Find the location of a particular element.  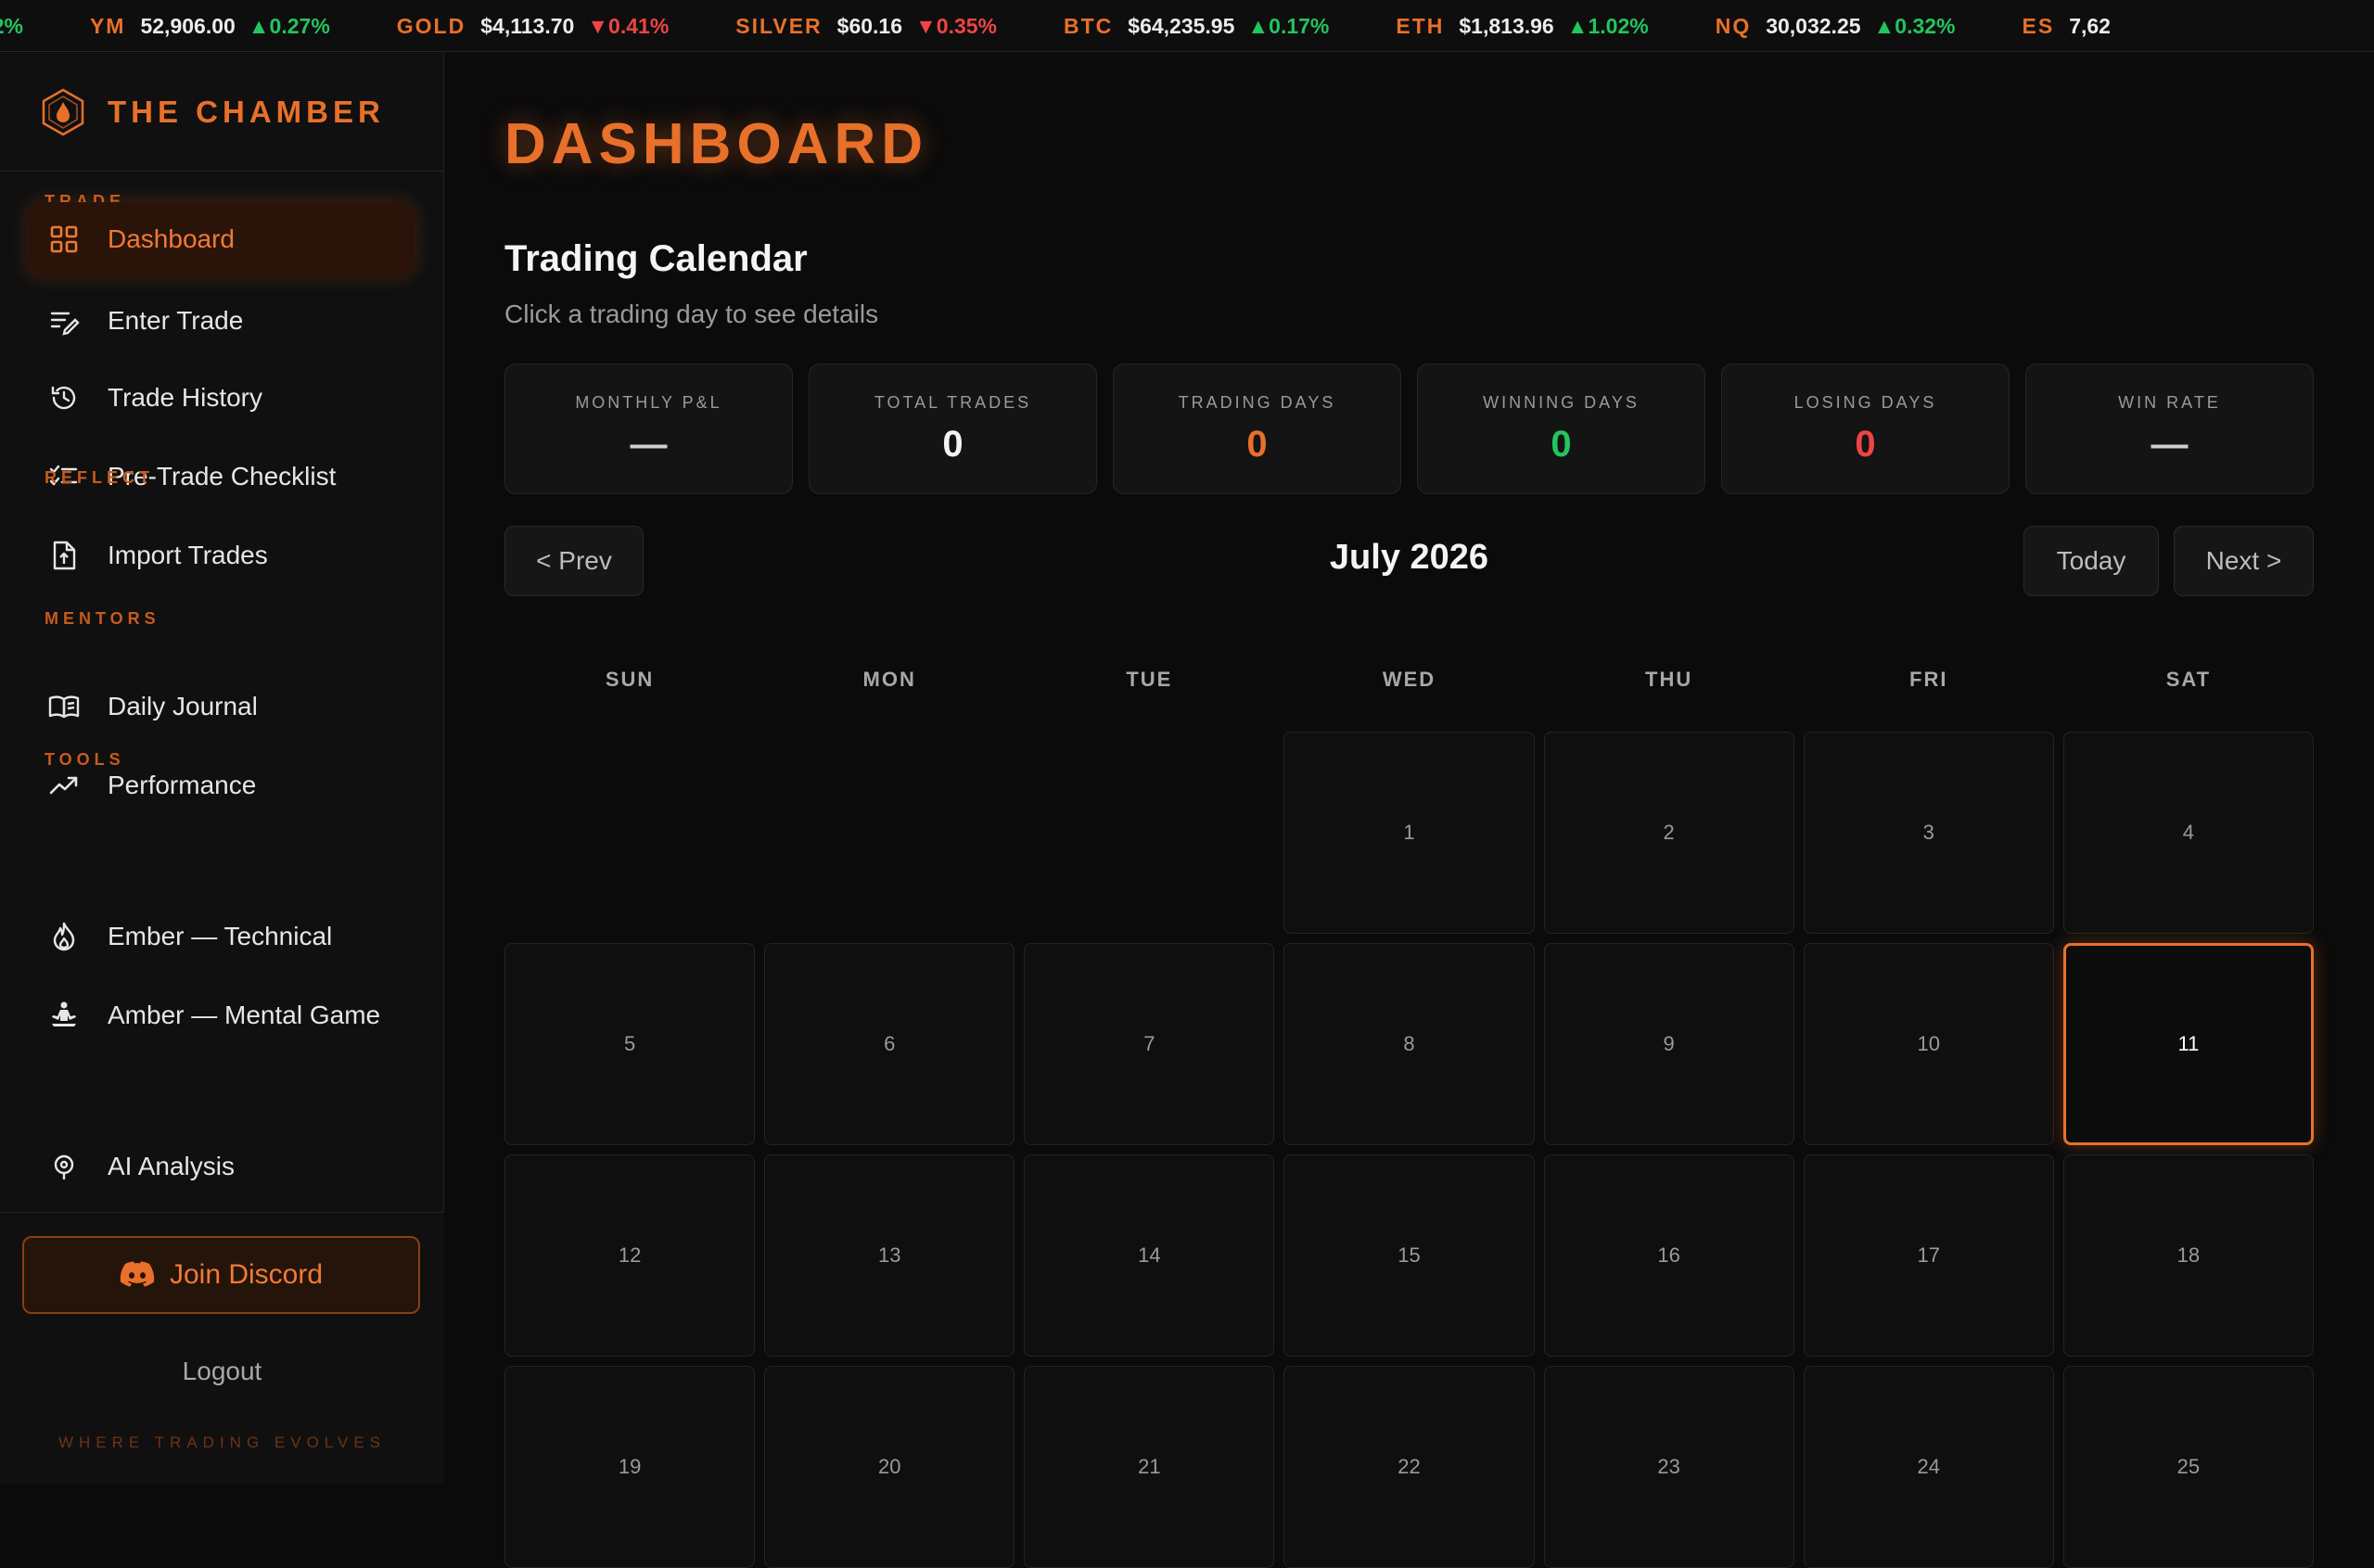

calendar-day: 15 is located at coordinates (1409, 1255).